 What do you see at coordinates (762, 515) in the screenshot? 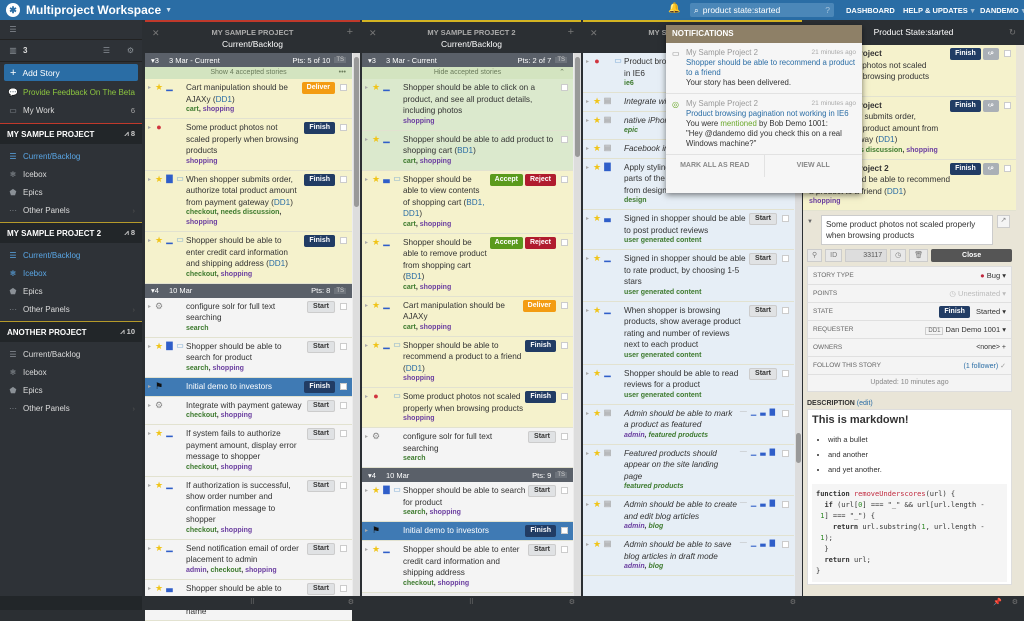
I see `estimate-option: ▃` at bounding box center [762, 515].